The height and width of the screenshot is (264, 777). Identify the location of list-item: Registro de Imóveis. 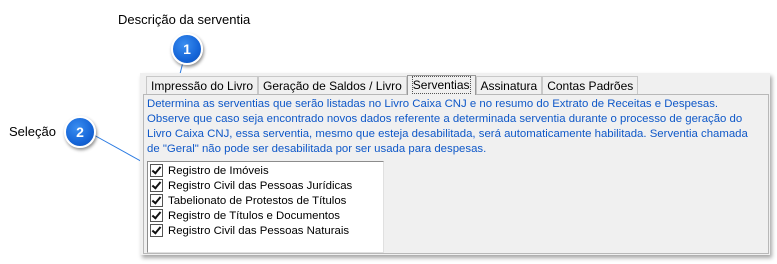
(209, 170).